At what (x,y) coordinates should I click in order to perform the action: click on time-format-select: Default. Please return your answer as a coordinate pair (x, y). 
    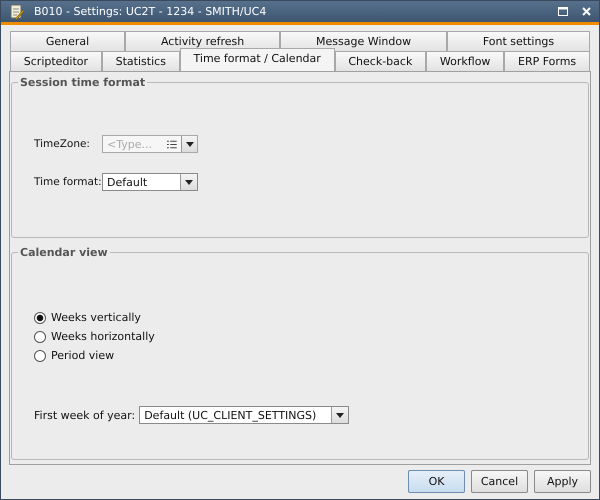
    Looking at the image, I should click on (150, 182).